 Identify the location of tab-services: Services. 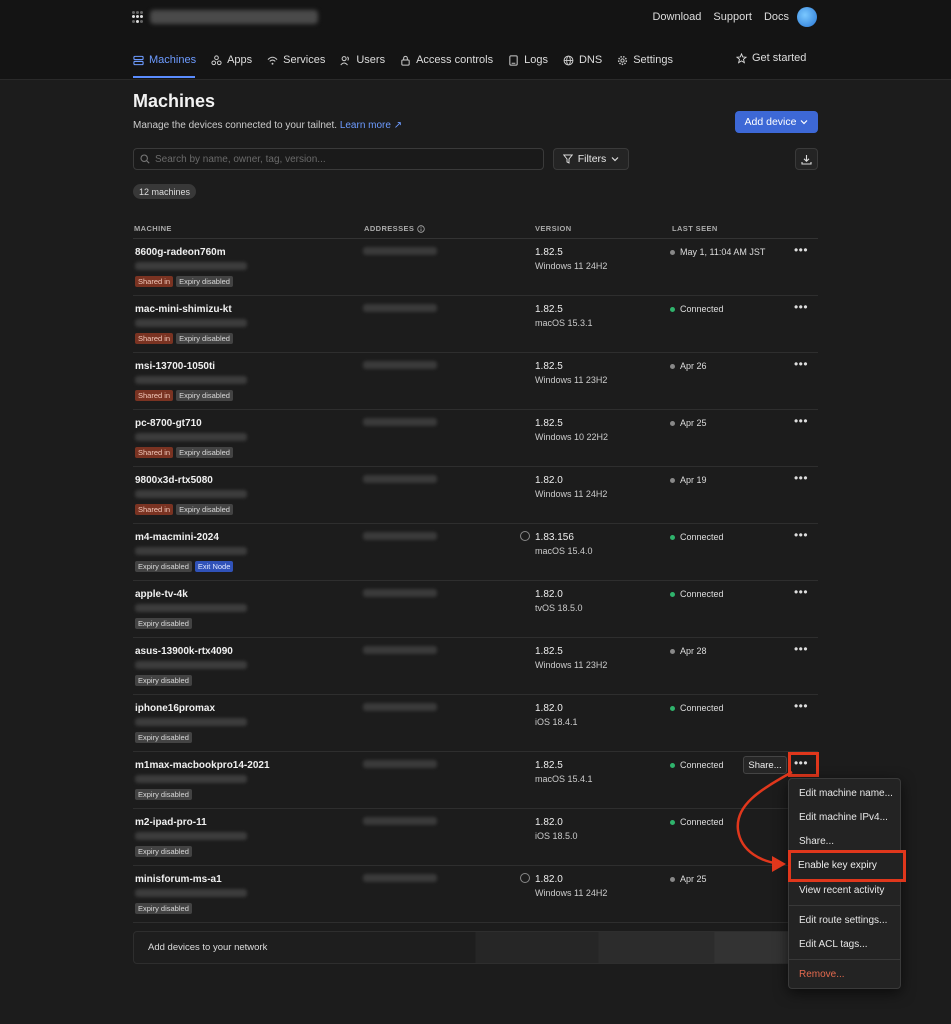
(296, 60).